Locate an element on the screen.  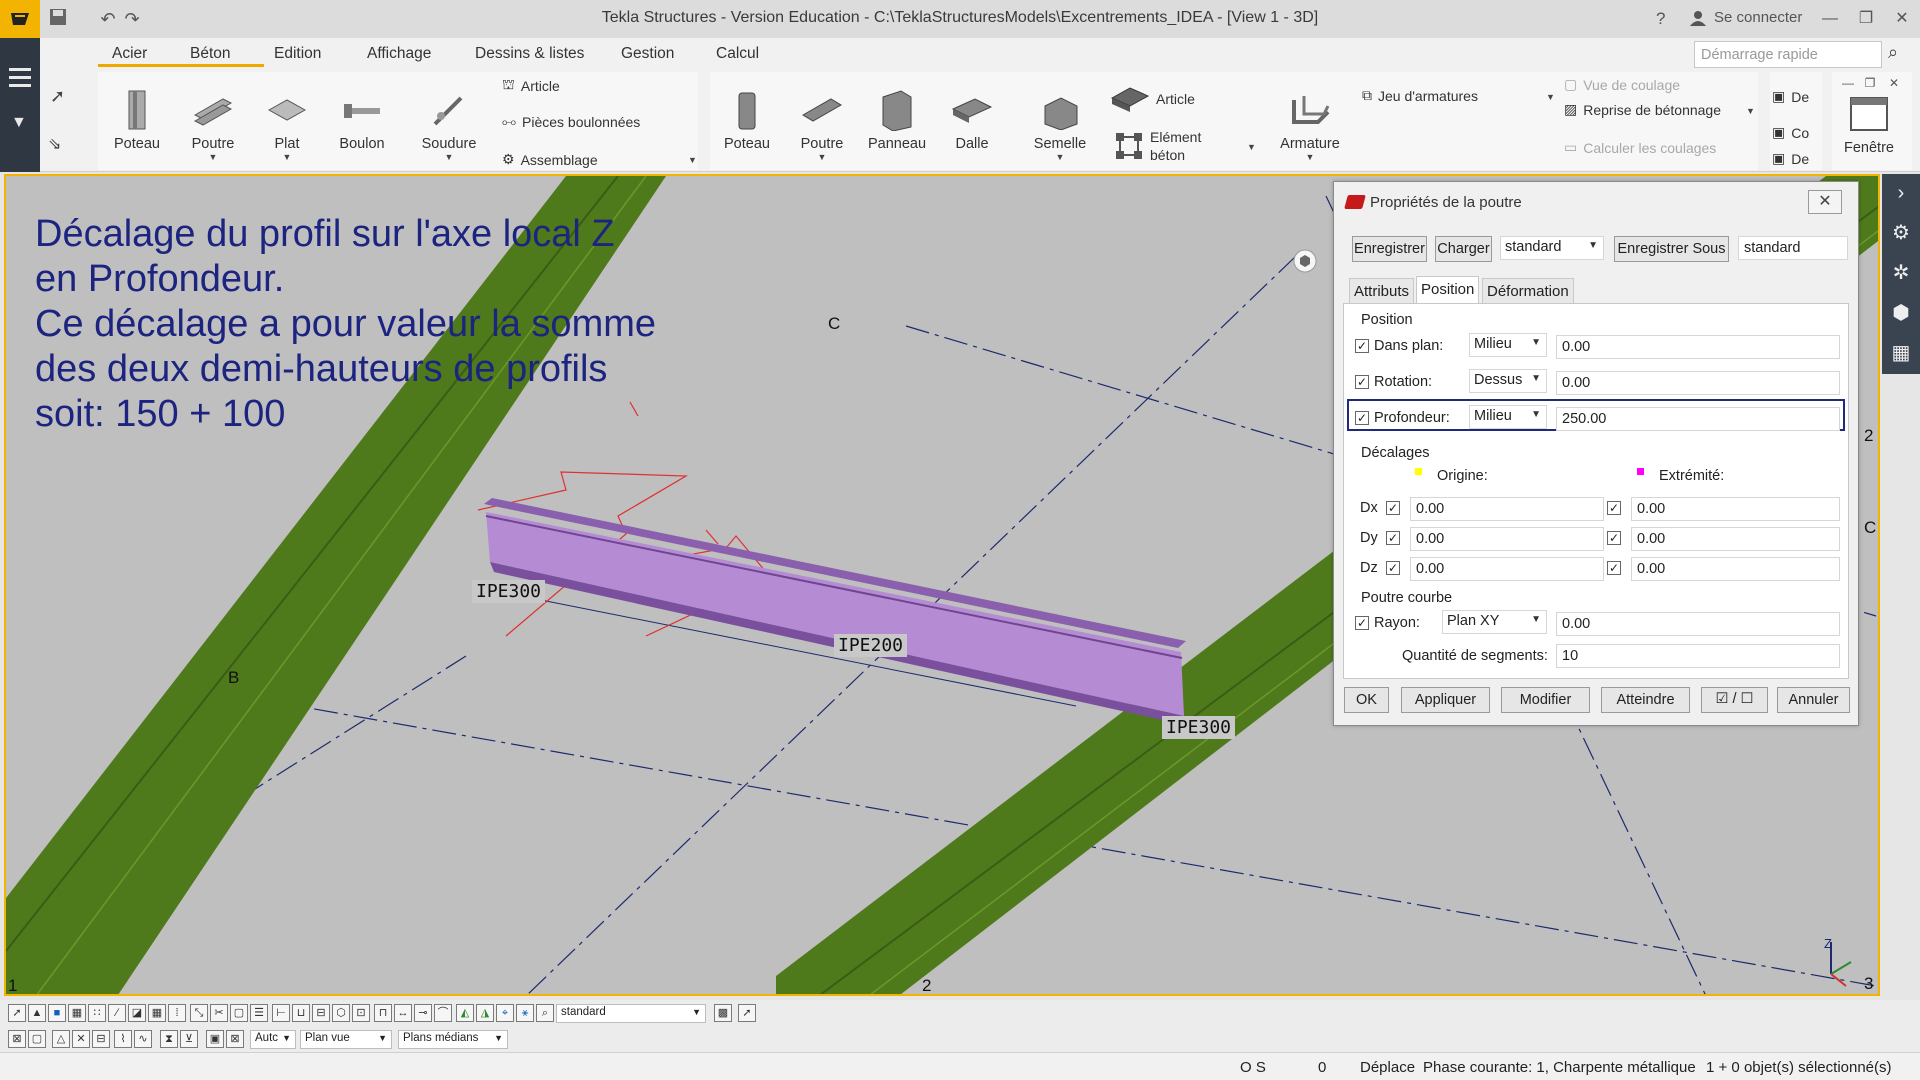
beton-dalle-button: Dalle is located at coordinates (972, 120).